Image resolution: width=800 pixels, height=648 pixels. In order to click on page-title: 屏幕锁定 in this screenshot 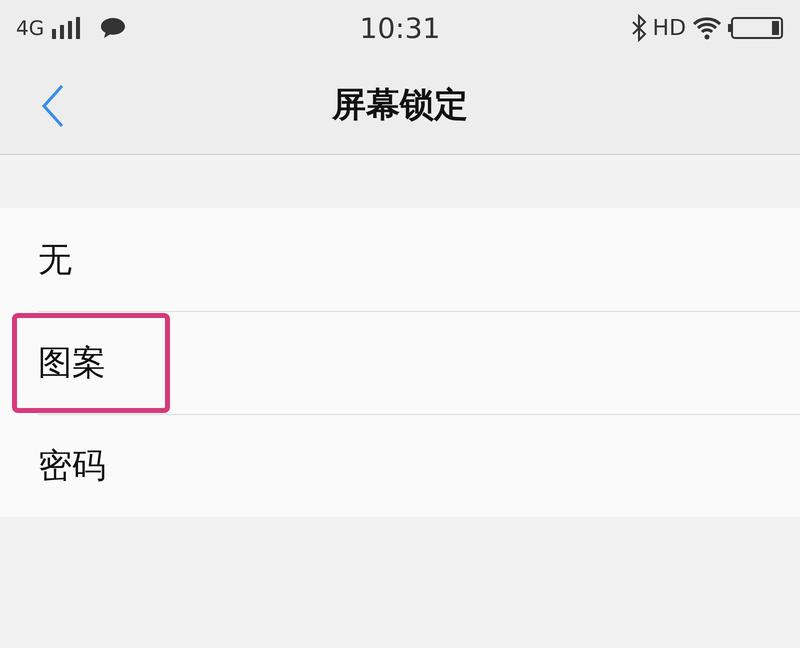, I will do `click(400, 105)`.